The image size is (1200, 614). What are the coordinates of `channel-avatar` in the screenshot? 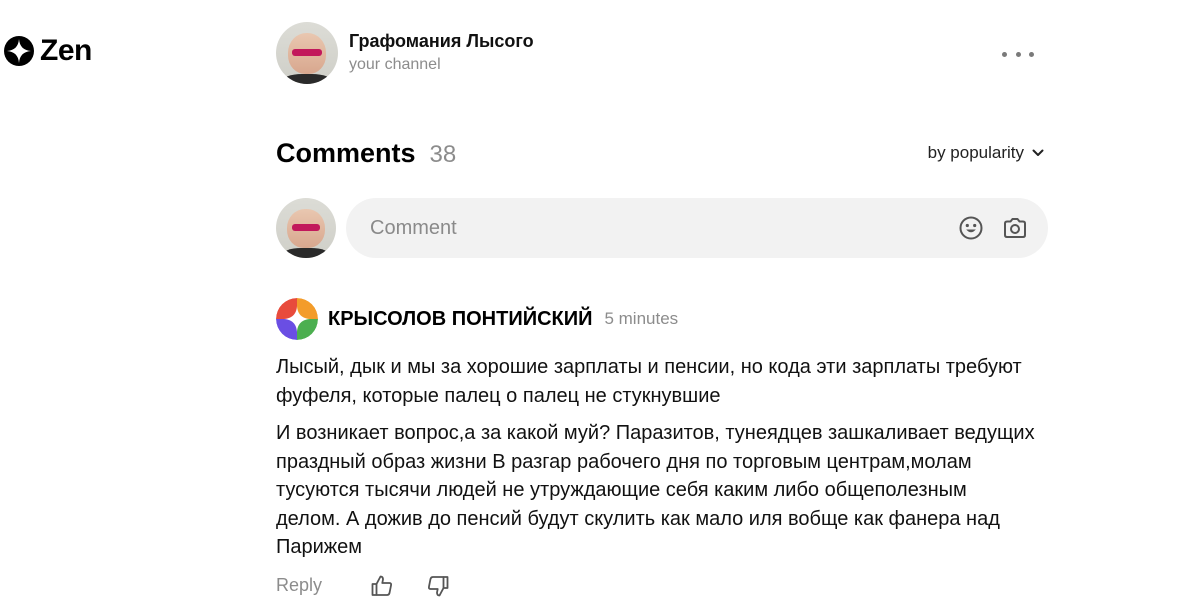 It's located at (307, 53).